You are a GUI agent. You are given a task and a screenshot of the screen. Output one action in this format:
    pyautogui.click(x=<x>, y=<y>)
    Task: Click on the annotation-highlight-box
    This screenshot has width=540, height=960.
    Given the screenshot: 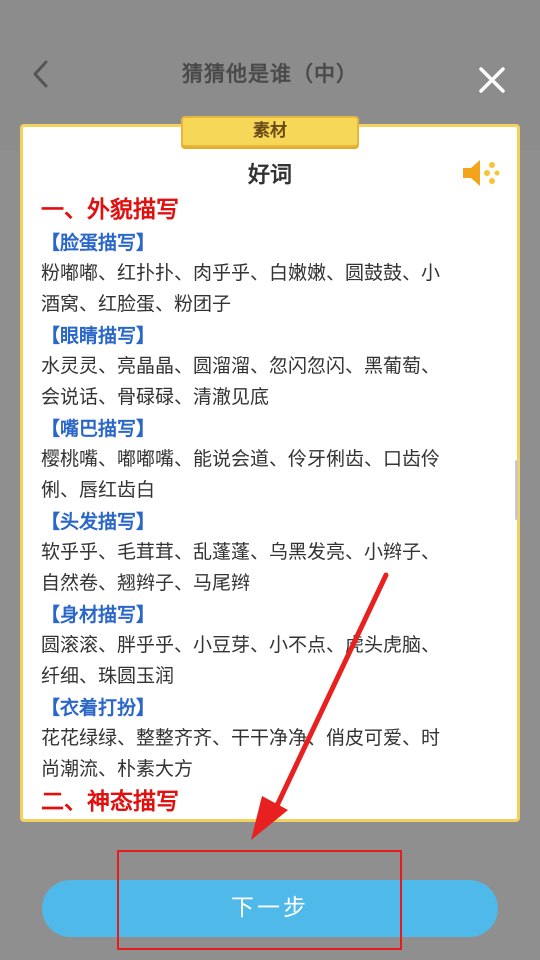 What is the action you would take?
    pyautogui.click(x=259, y=900)
    